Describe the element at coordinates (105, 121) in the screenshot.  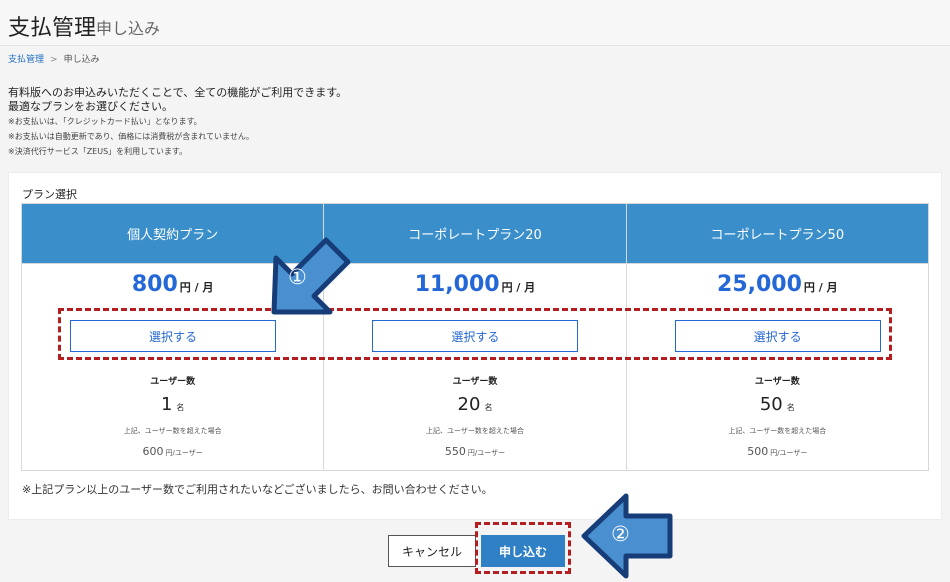
I see `intro-note: ※お支払いは、「クレジットカード払い」となります。` at that location.